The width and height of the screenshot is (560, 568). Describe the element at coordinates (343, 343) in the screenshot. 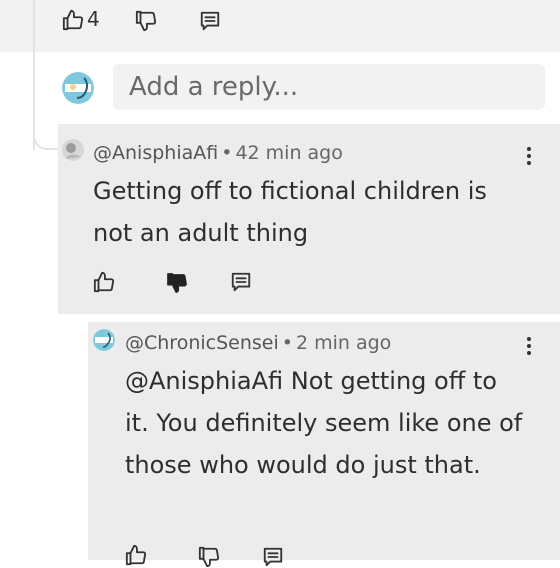

I see `timestamp: 2 min ago` at that location.